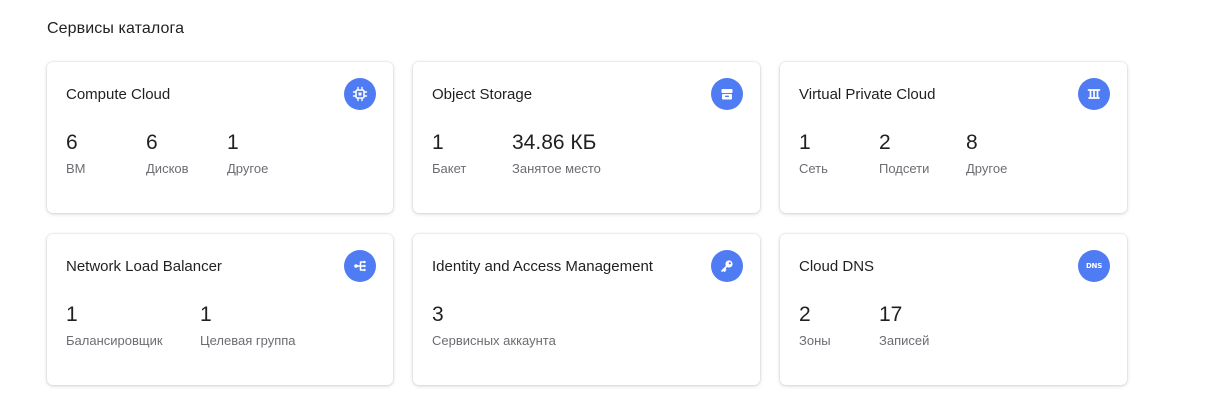 The width and height of the screenshot is (1222, 410). Describe the element at coordinates (186, 154) in the screenshot. I see `stat-disks: 6 Дисков` at that location.